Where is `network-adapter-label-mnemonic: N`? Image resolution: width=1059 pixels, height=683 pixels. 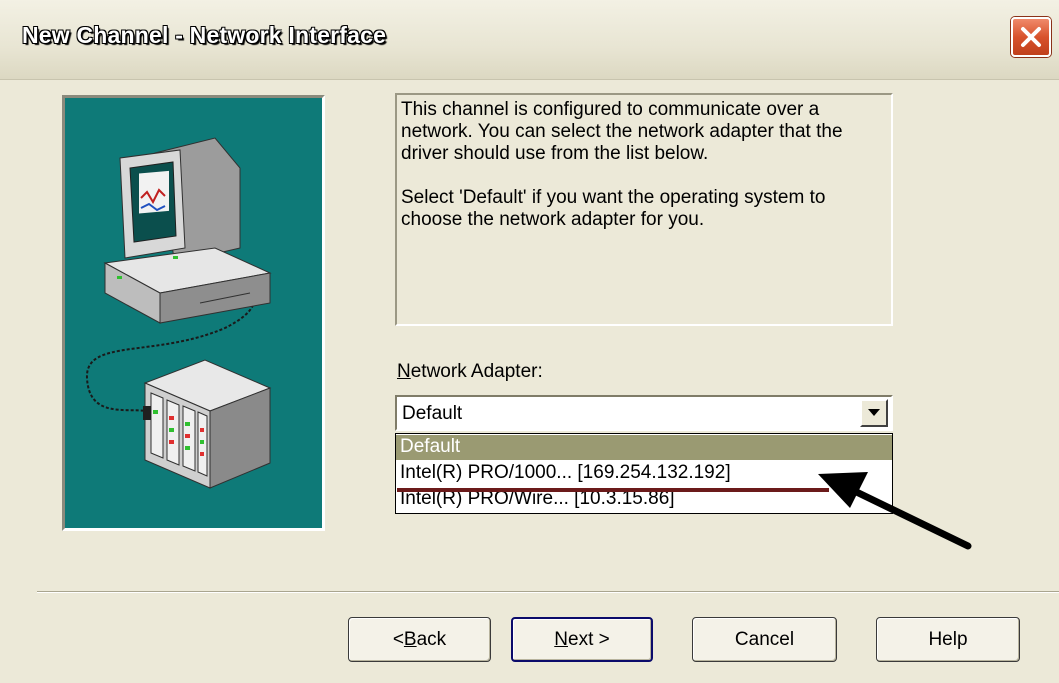 network-adapter-label-mnemonic: N is located at coordinates (404, 371).